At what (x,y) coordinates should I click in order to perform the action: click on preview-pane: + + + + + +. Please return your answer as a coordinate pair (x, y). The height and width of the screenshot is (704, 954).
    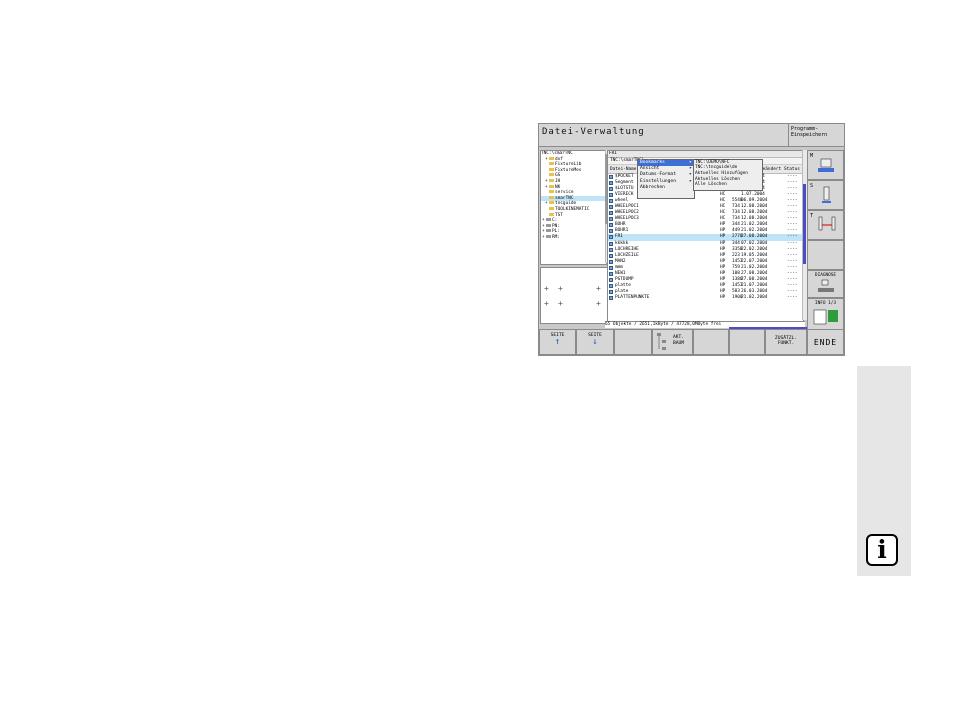
    Looking at the image, I should click on (574, 295).